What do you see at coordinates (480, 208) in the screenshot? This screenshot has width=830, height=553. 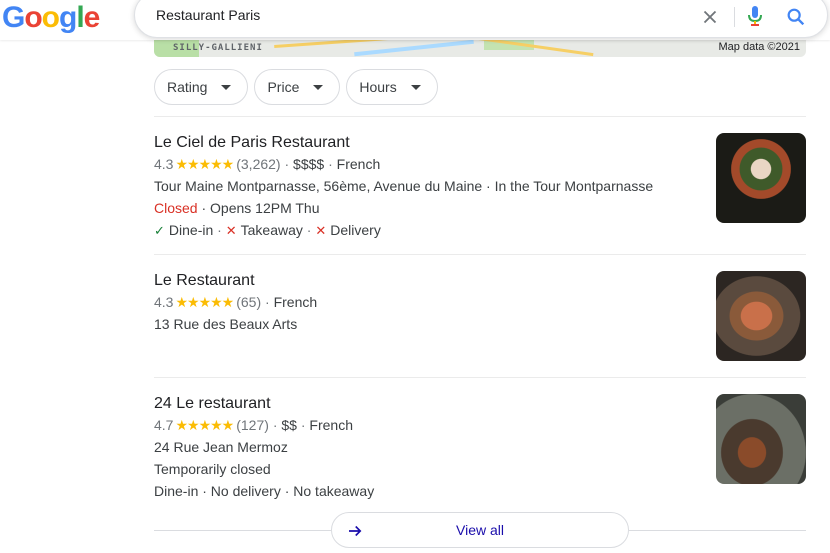 I see `listing-status: Closed · Opens 12PM Thu` at bounding box center [480, 208].